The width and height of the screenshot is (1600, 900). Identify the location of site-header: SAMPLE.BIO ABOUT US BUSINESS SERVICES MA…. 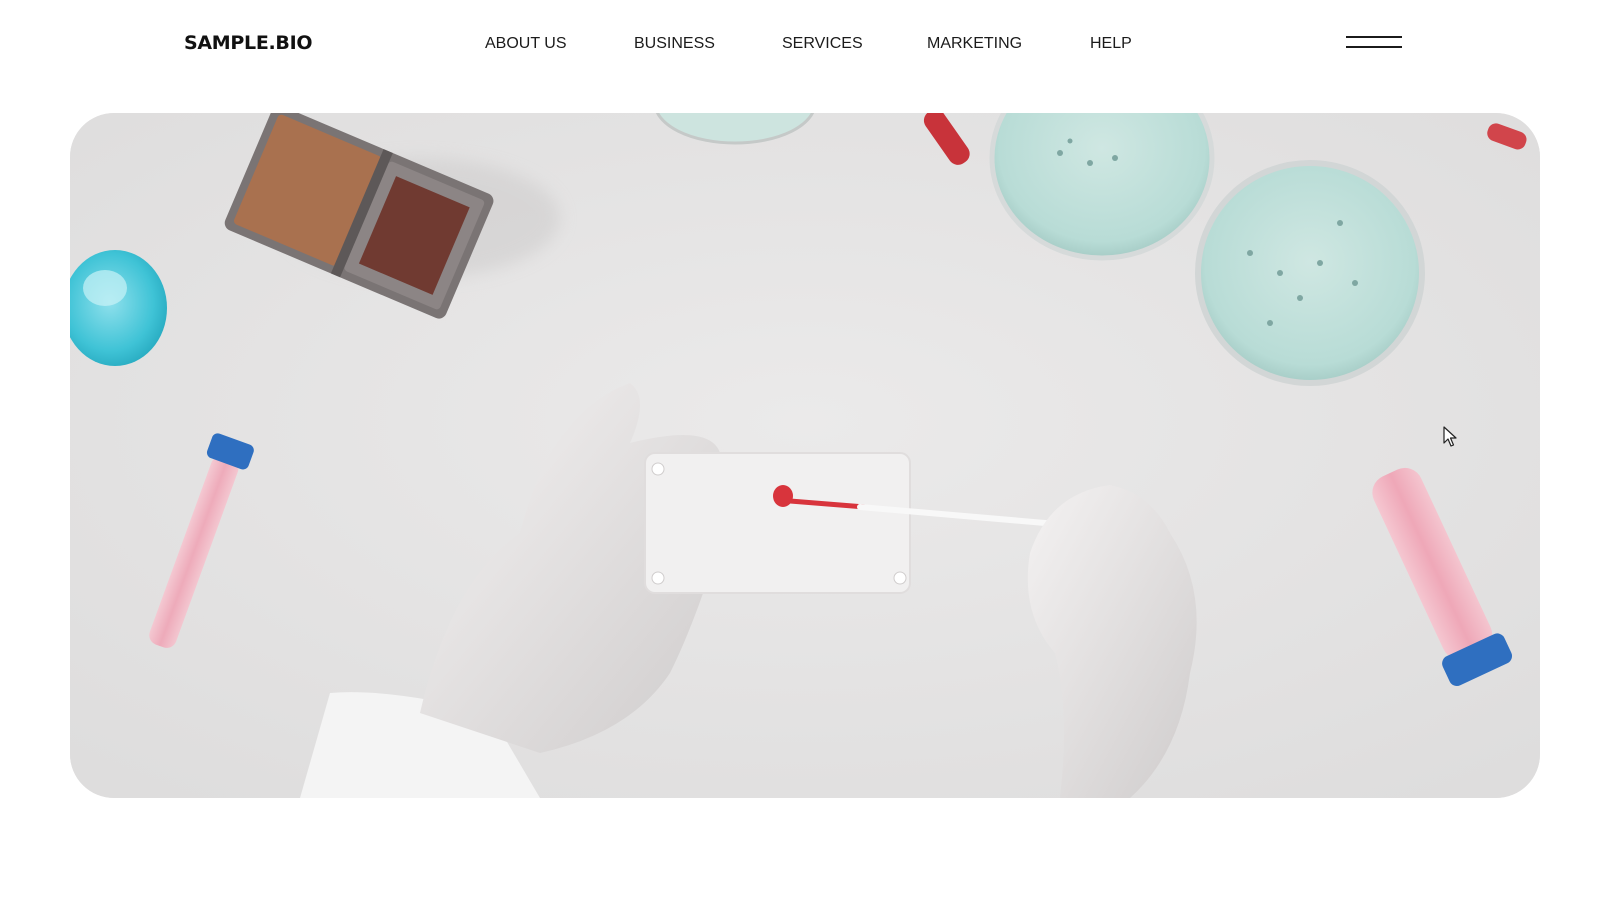
(800, 45).